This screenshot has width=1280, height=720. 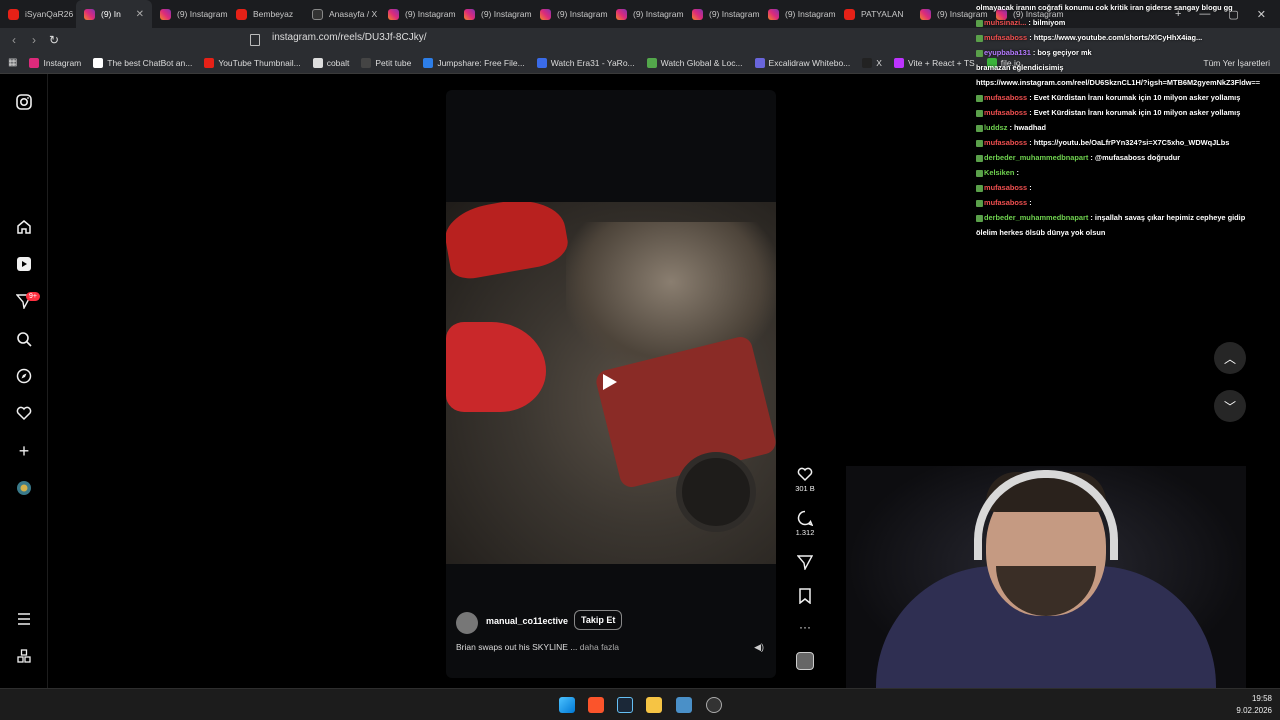 I want to click on start-icon, so click(x=567, y=705).